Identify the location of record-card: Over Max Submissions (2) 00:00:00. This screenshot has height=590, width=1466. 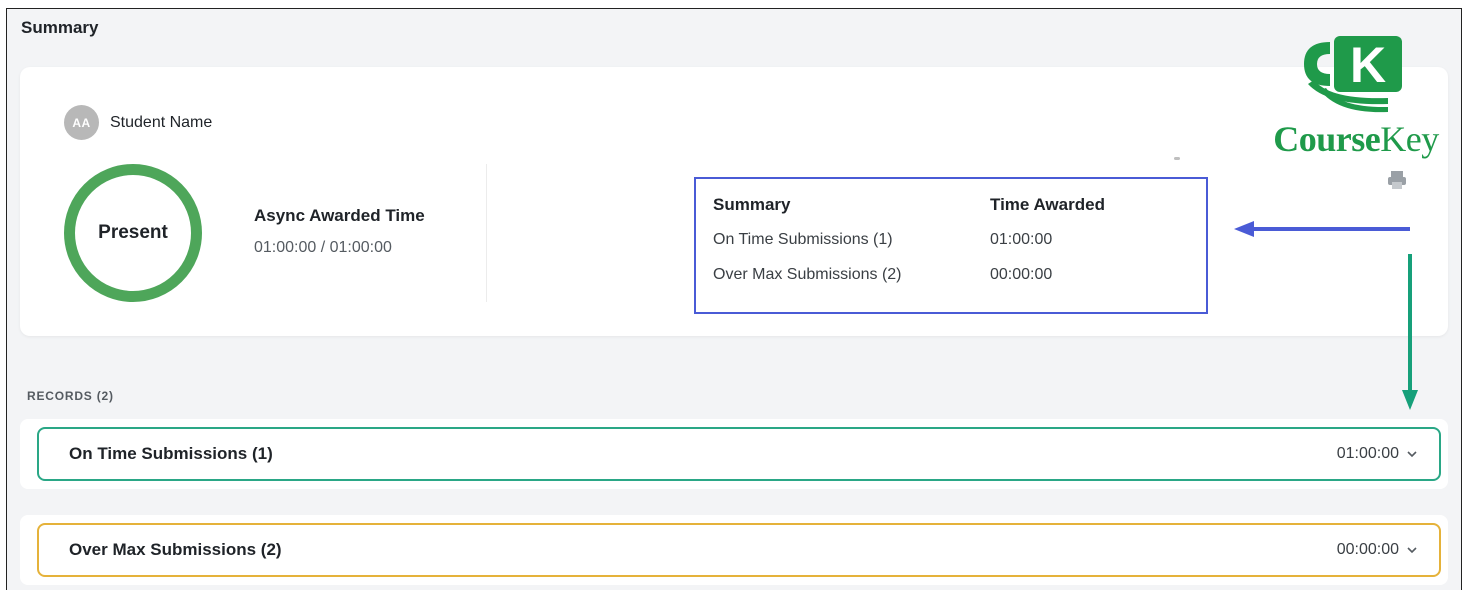
(734, 550).